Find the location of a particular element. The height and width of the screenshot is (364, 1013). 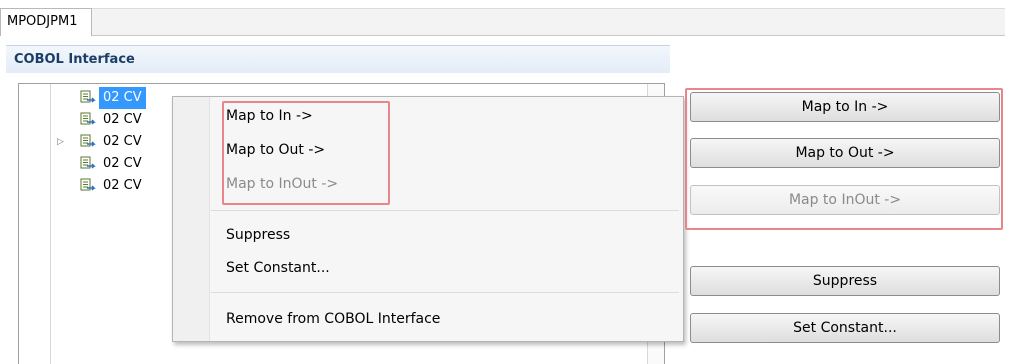

menu-item-remove-from-cobol-interface: Remove from COBOL Interface is located at coordinates (333, 319).